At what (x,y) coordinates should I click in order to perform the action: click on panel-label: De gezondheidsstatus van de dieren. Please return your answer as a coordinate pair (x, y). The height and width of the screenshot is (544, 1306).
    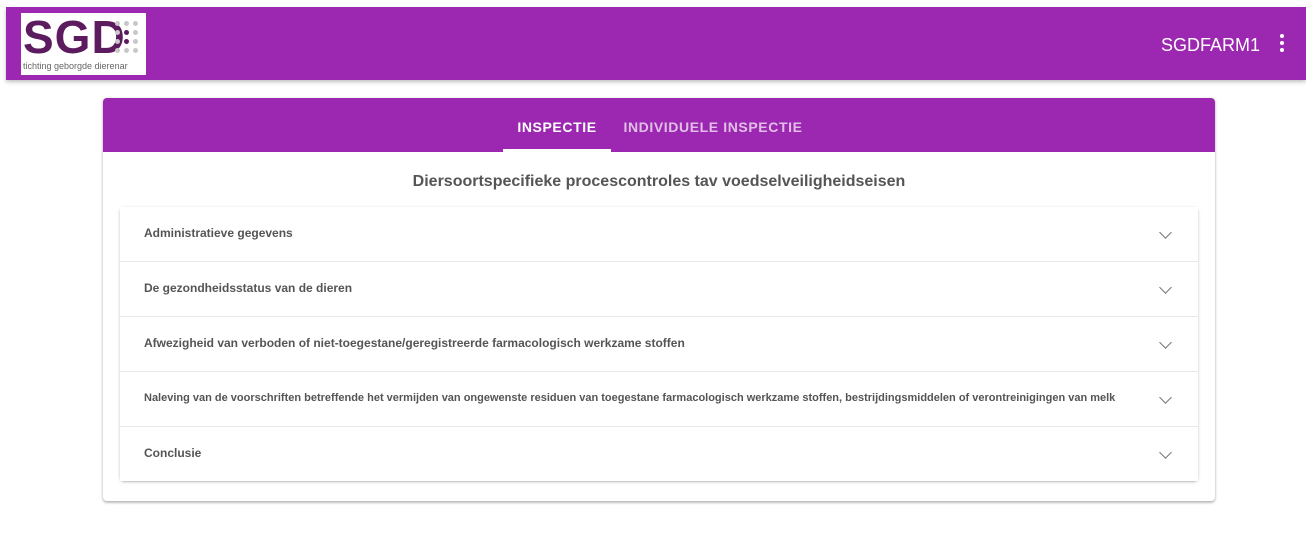
    Looking at the image, I should click on (248, 288).